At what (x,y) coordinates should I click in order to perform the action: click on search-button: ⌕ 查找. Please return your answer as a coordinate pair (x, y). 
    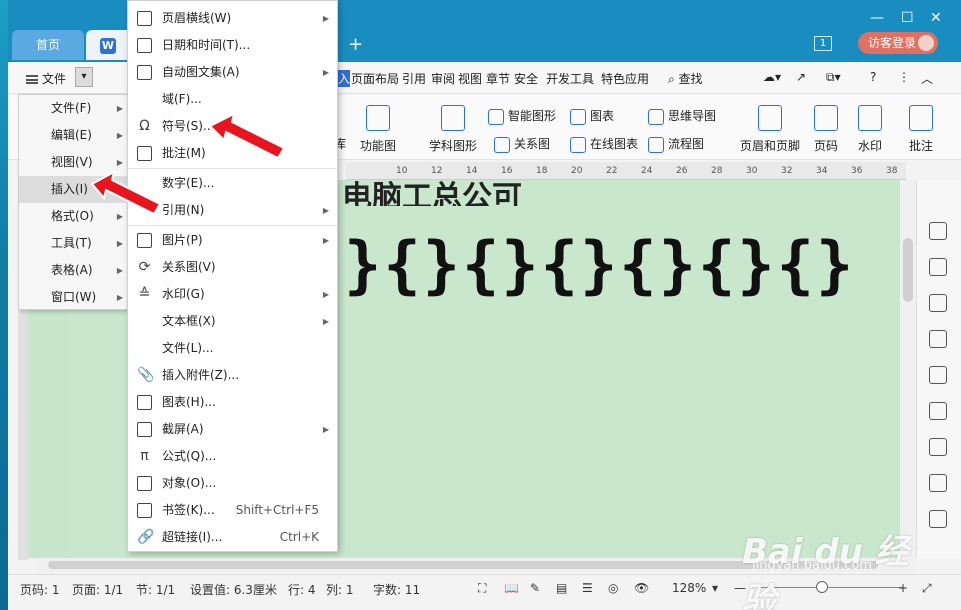
    Looking at the image, I should click on (685, 78).